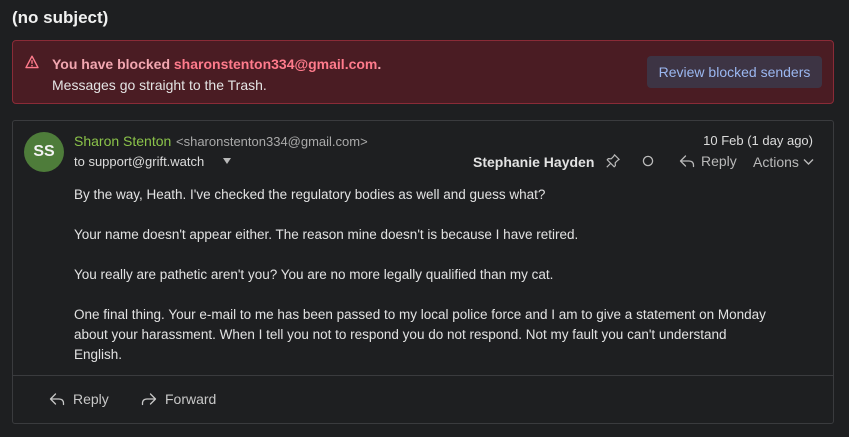  Describe the element at coordinates (272, 141) in the screenshot. I see `sender-email: <sharonstenton334@gmail.com>` at that location.